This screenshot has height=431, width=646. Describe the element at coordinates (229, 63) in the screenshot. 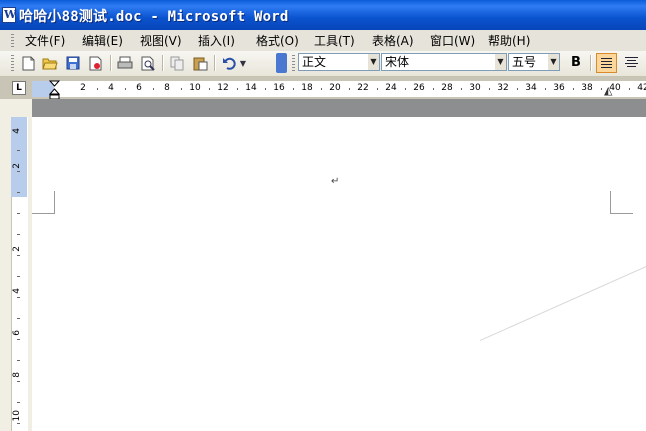

I see `undo-icon` at that location.